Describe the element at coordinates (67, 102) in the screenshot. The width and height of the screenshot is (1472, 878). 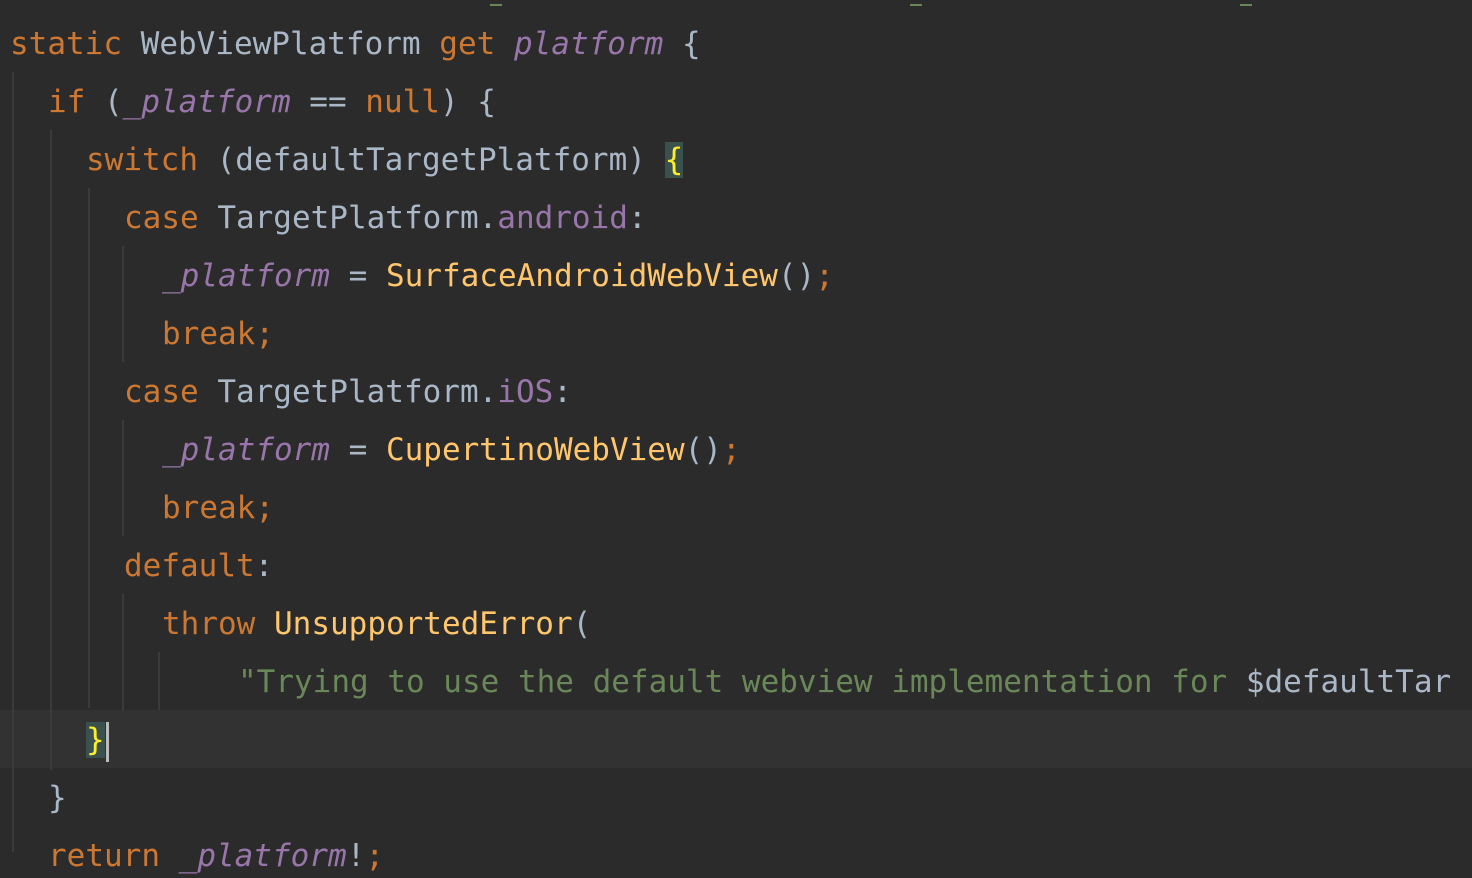
I see `keyword: if` at that location.